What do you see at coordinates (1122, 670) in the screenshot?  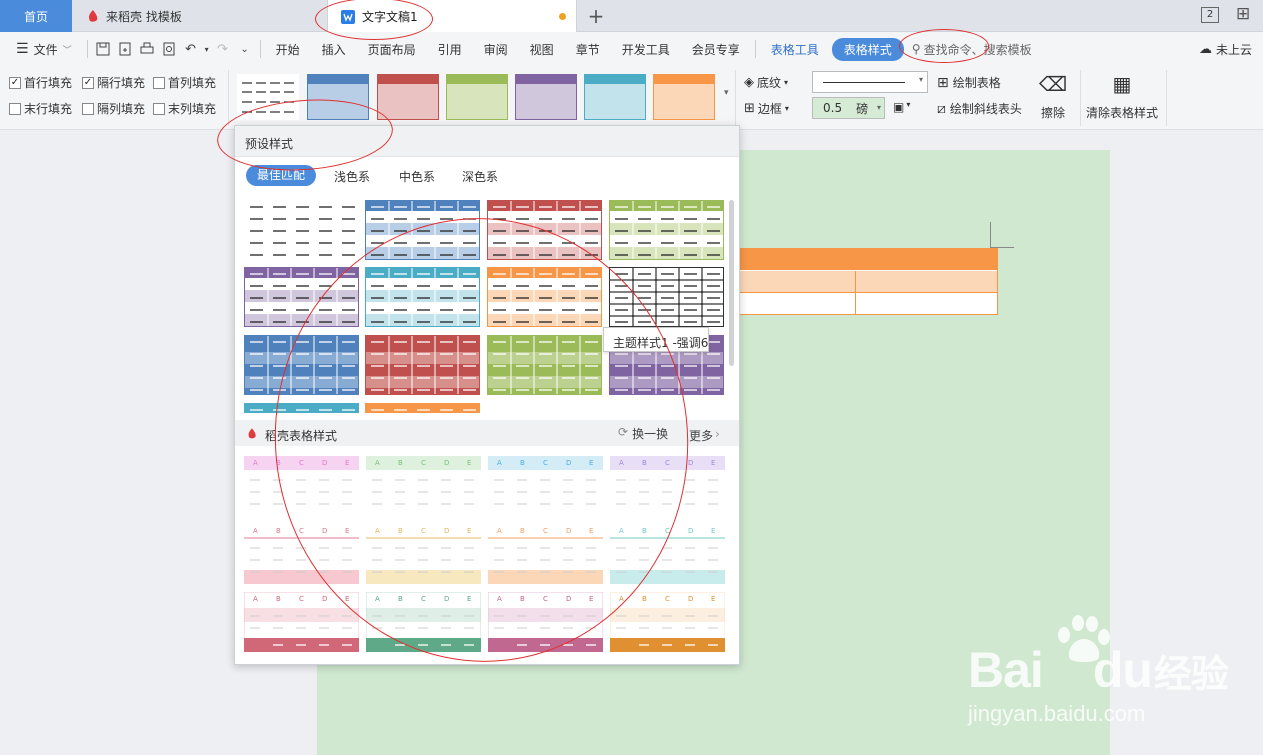 I see `watermark-brand-du: du` at bounding box center [1122, 670].